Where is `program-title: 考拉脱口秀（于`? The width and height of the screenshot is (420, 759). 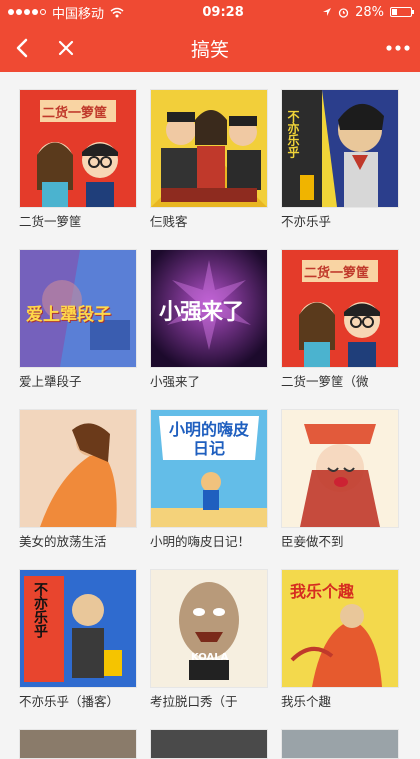
program-title: 考拉脱口秀（于 is located at coordinates (194, 701).